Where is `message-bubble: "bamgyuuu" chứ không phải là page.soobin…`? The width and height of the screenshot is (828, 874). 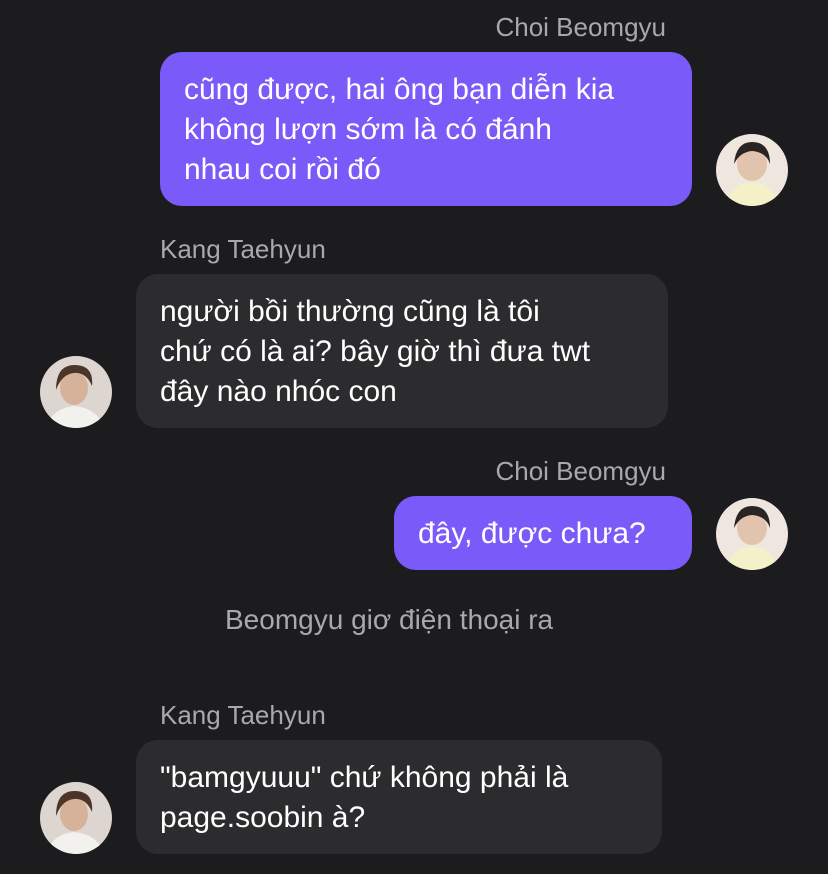 message-bubble: "bamgyuuu" chứ không phải là page.soobin… is located at coordinates (399, 797).